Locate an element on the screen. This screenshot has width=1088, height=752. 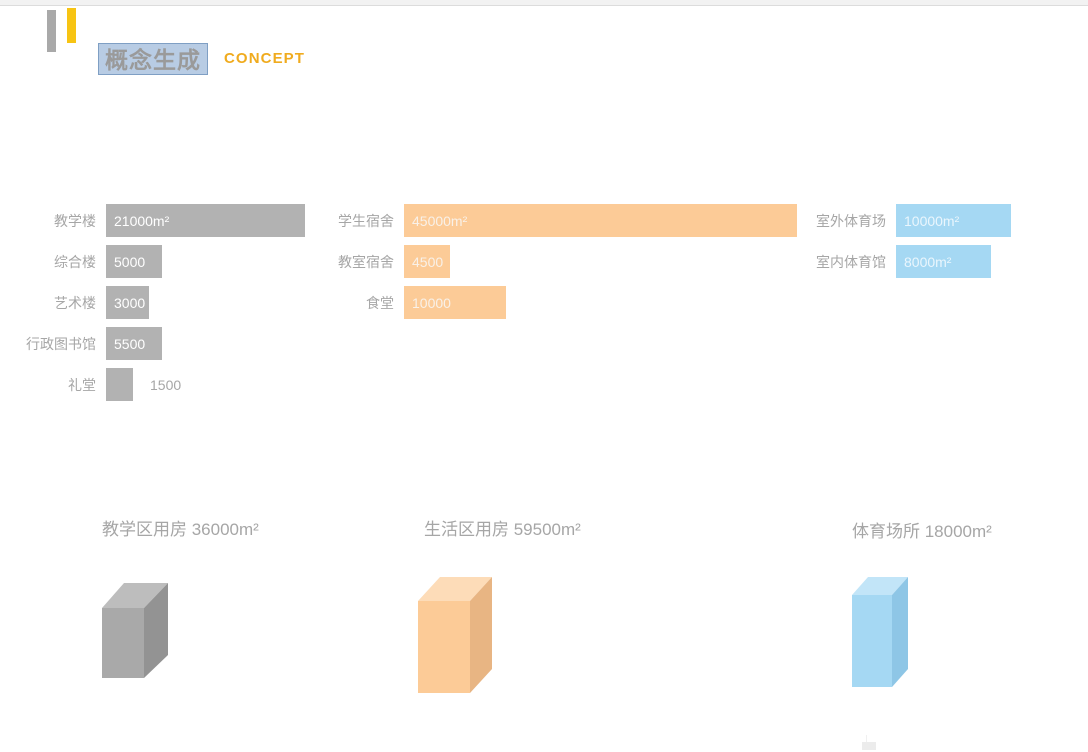
accent-bar-yellow is located at coordinates (71, 25).